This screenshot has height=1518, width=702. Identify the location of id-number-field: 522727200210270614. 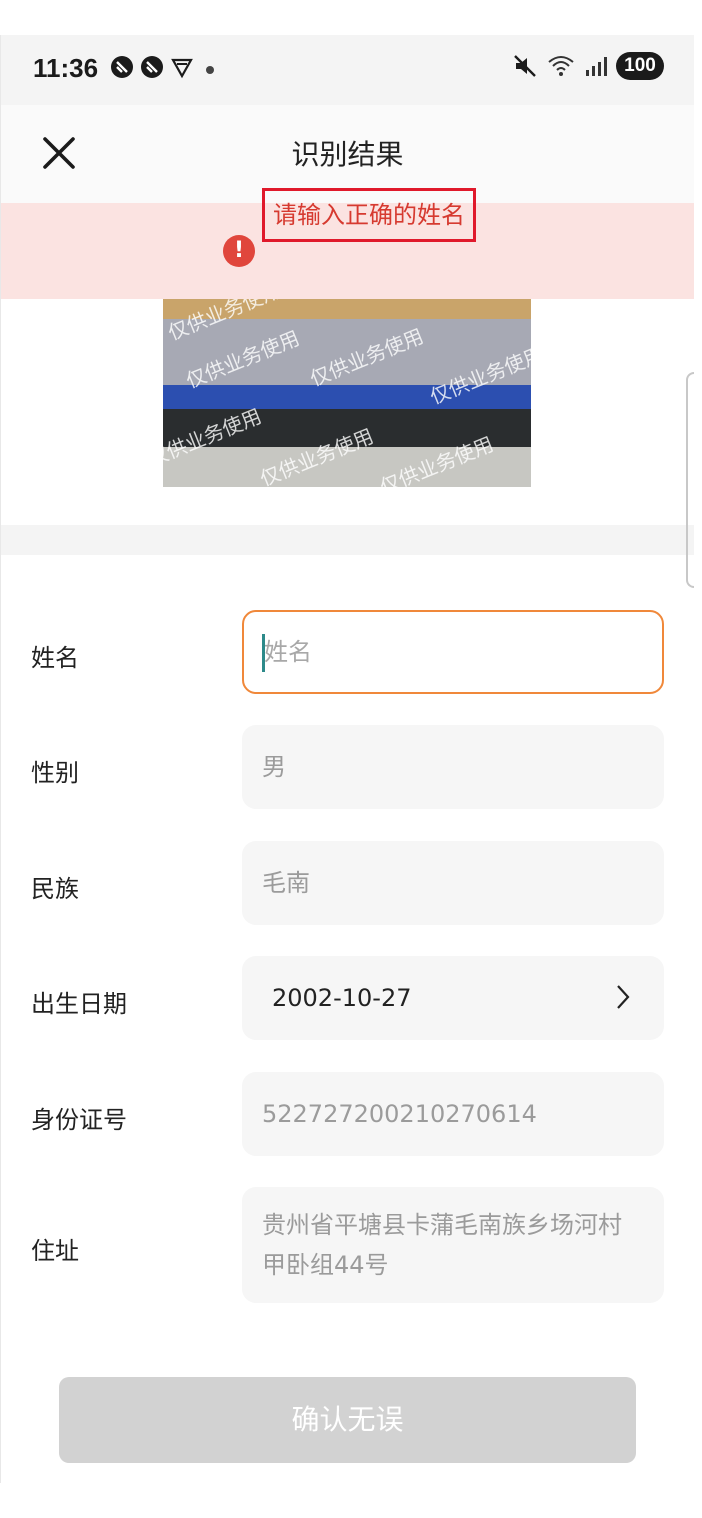
(453, 1114).